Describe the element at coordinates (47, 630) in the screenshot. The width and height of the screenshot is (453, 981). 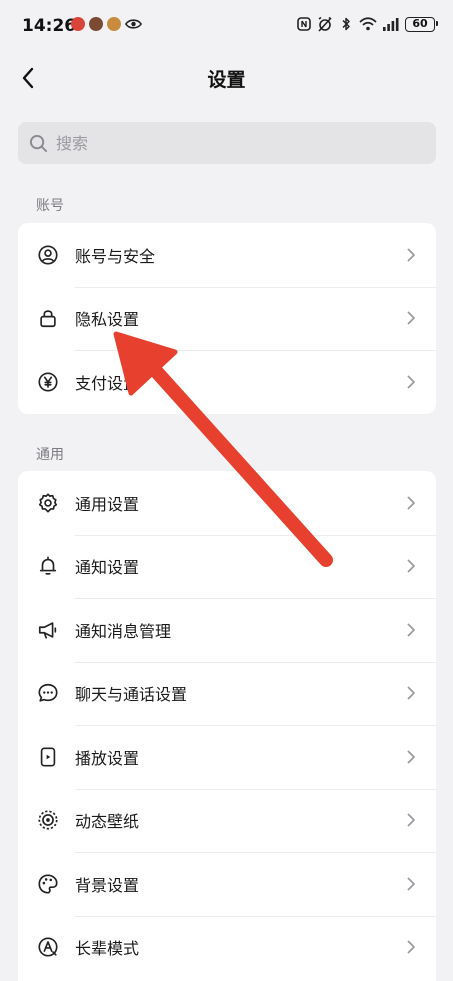
I see `megaphone-icon` at that location.